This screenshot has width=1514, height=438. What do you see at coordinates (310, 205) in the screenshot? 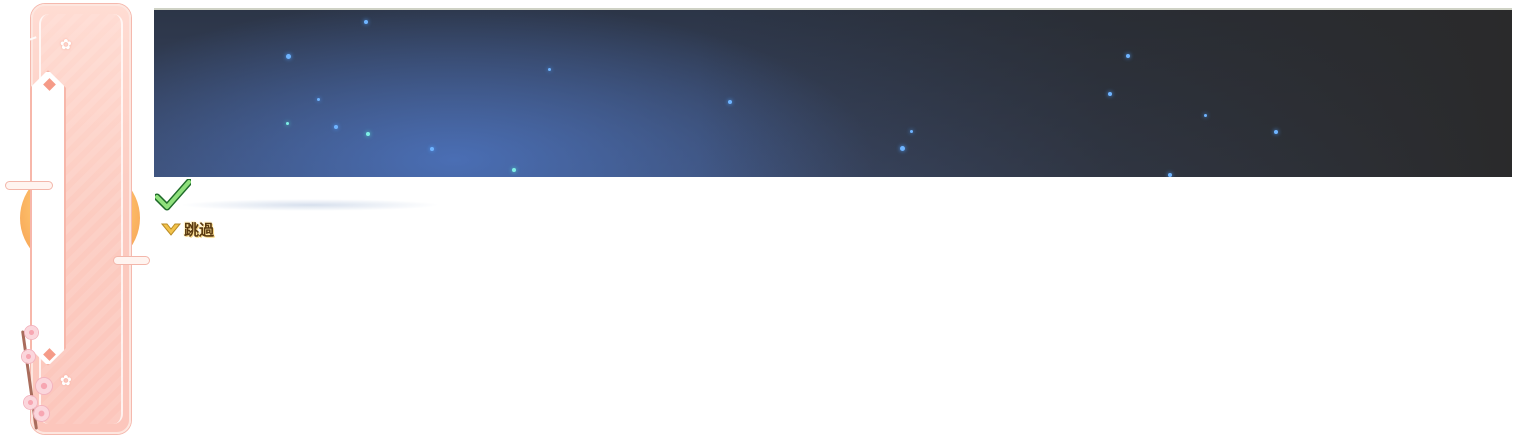
I see `banner-glow` at bounding box center [310, 205].